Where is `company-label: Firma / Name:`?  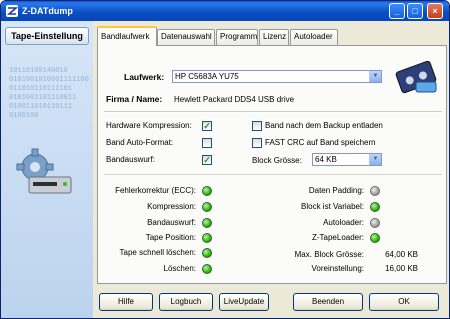 company-label: Firma / Name: is located at coordinates (134, 99).